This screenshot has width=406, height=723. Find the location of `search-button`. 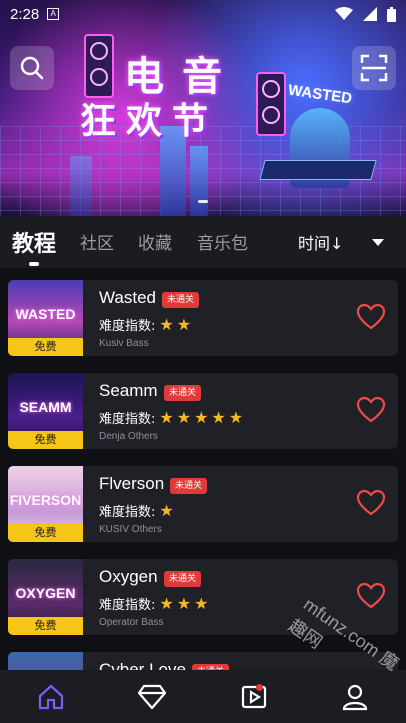

search-button is located at coordinates (32, 68).